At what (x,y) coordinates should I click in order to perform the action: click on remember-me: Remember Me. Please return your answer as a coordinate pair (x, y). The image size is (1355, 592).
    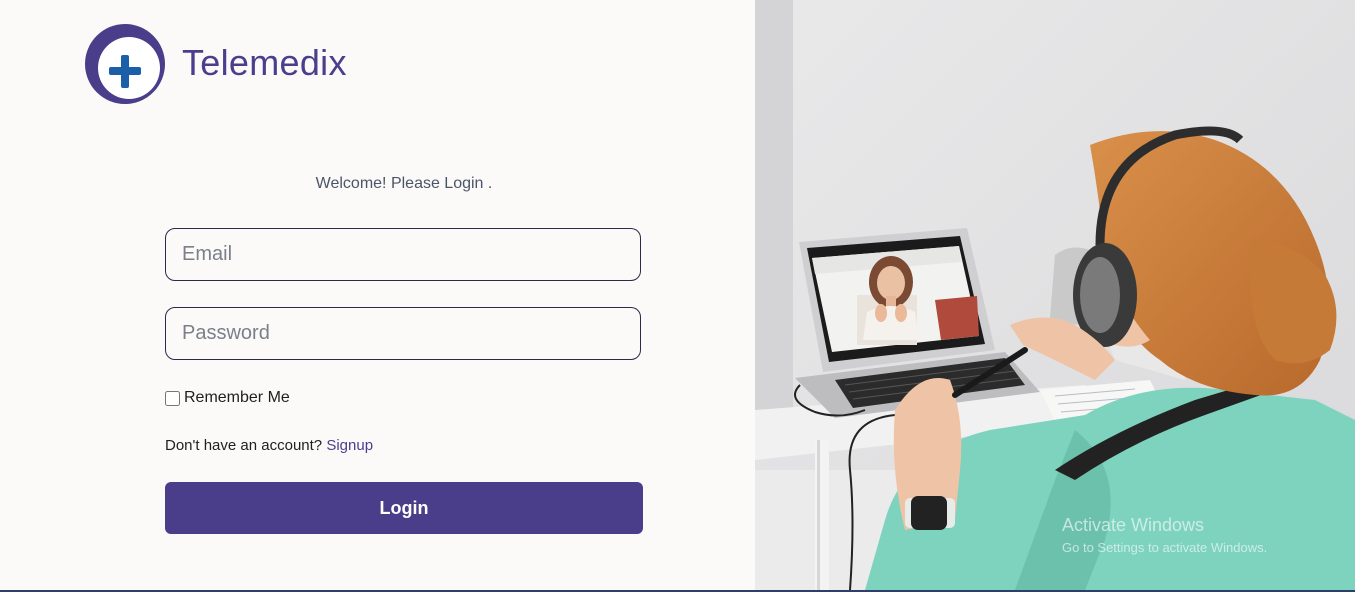
    Looking at the image, I should click on (227, 398).